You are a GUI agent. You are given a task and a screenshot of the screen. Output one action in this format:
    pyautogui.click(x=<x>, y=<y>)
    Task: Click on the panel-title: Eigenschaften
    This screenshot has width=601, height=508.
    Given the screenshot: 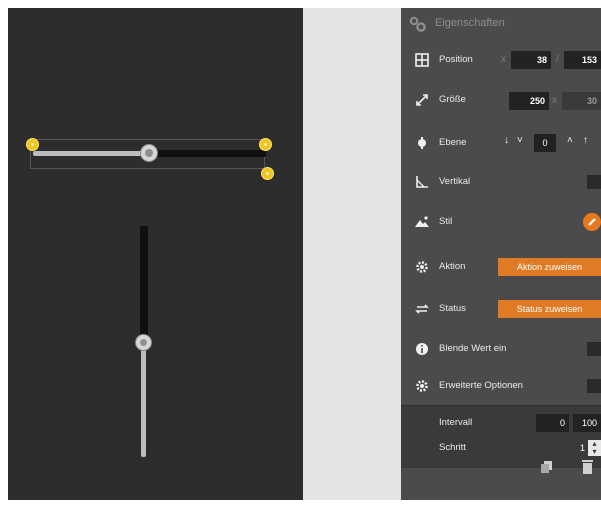 What is the action you would take?
    pyautogui.click(x=470, y=23)
    